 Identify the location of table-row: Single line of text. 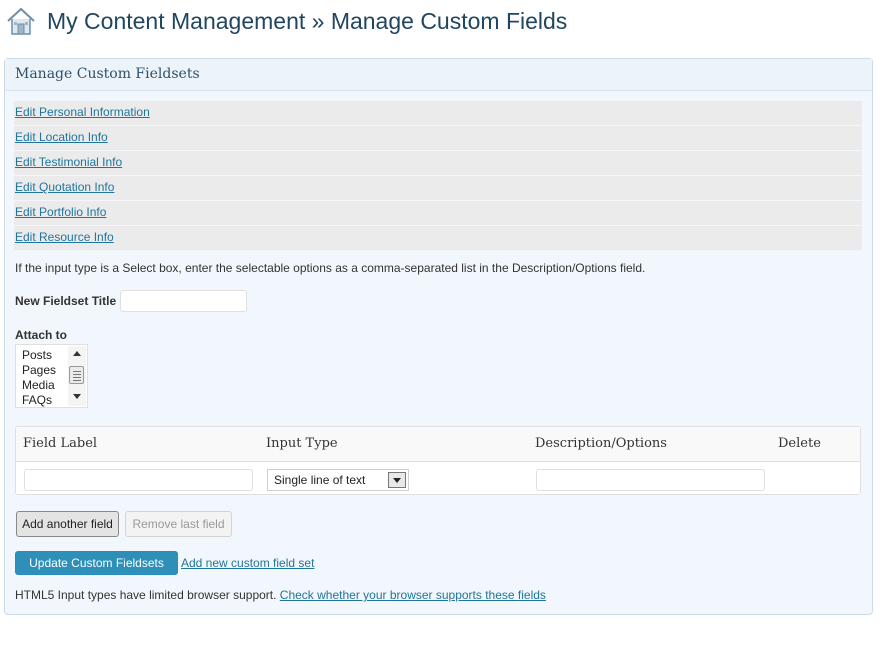
(438, 479).